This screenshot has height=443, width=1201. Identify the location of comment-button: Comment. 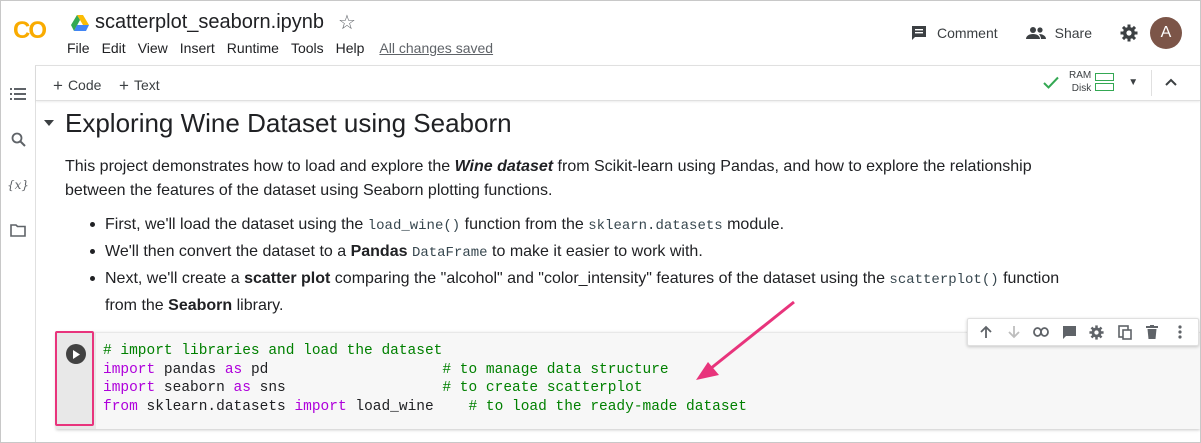
(954, 33).